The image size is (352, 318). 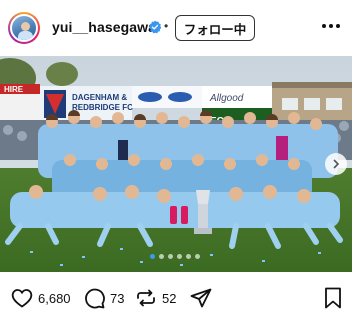 What do you see at coordinates (117, 298) in the screenshot?
I see `comment-count: 73` at bounding box center [117, 298].